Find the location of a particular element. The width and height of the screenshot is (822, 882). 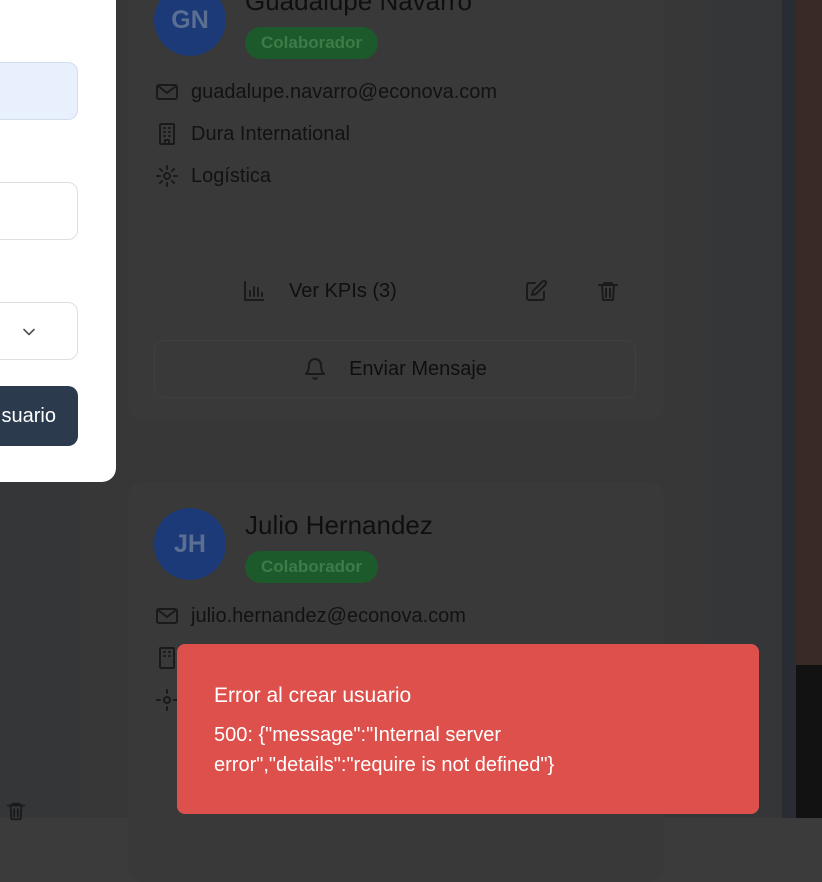

email-row: guadalupe.navarro@econova.com is located at coordinates (326, 92).